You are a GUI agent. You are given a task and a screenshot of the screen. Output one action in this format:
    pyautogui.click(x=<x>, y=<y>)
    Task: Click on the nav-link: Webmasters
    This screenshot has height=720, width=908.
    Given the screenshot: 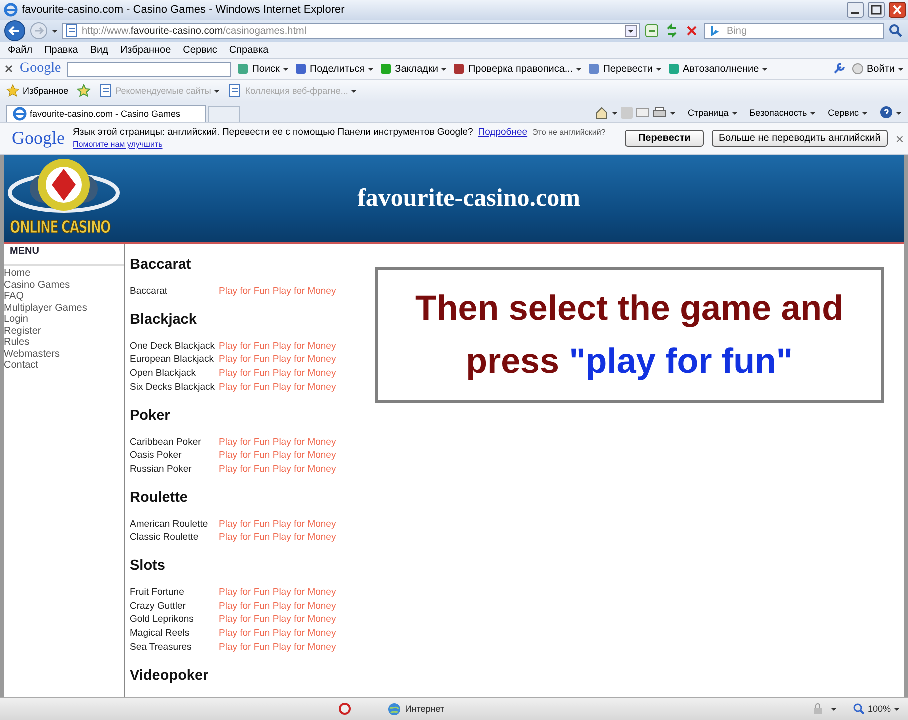 What is the action you would take?
    pyautogui.click(x=64, y=354)
    